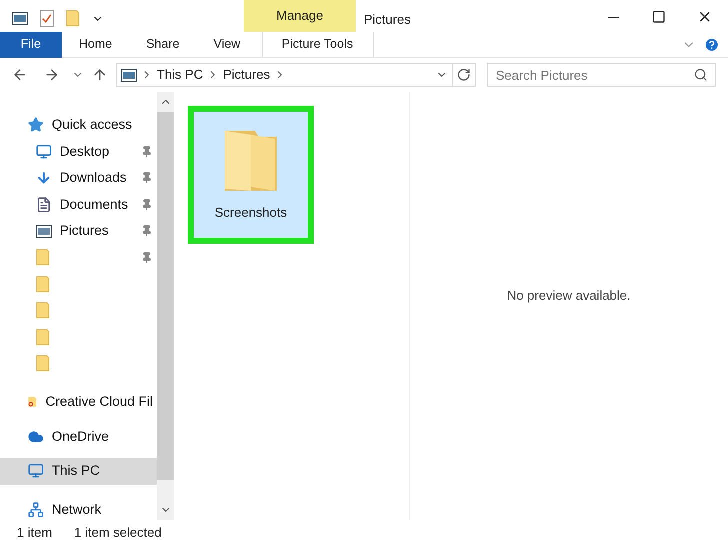 This screenshot has width=728, height=546. Describe the element at coordinates (85, 151) in the screenshot. I see `sidebar-label: Desktop` at that location.